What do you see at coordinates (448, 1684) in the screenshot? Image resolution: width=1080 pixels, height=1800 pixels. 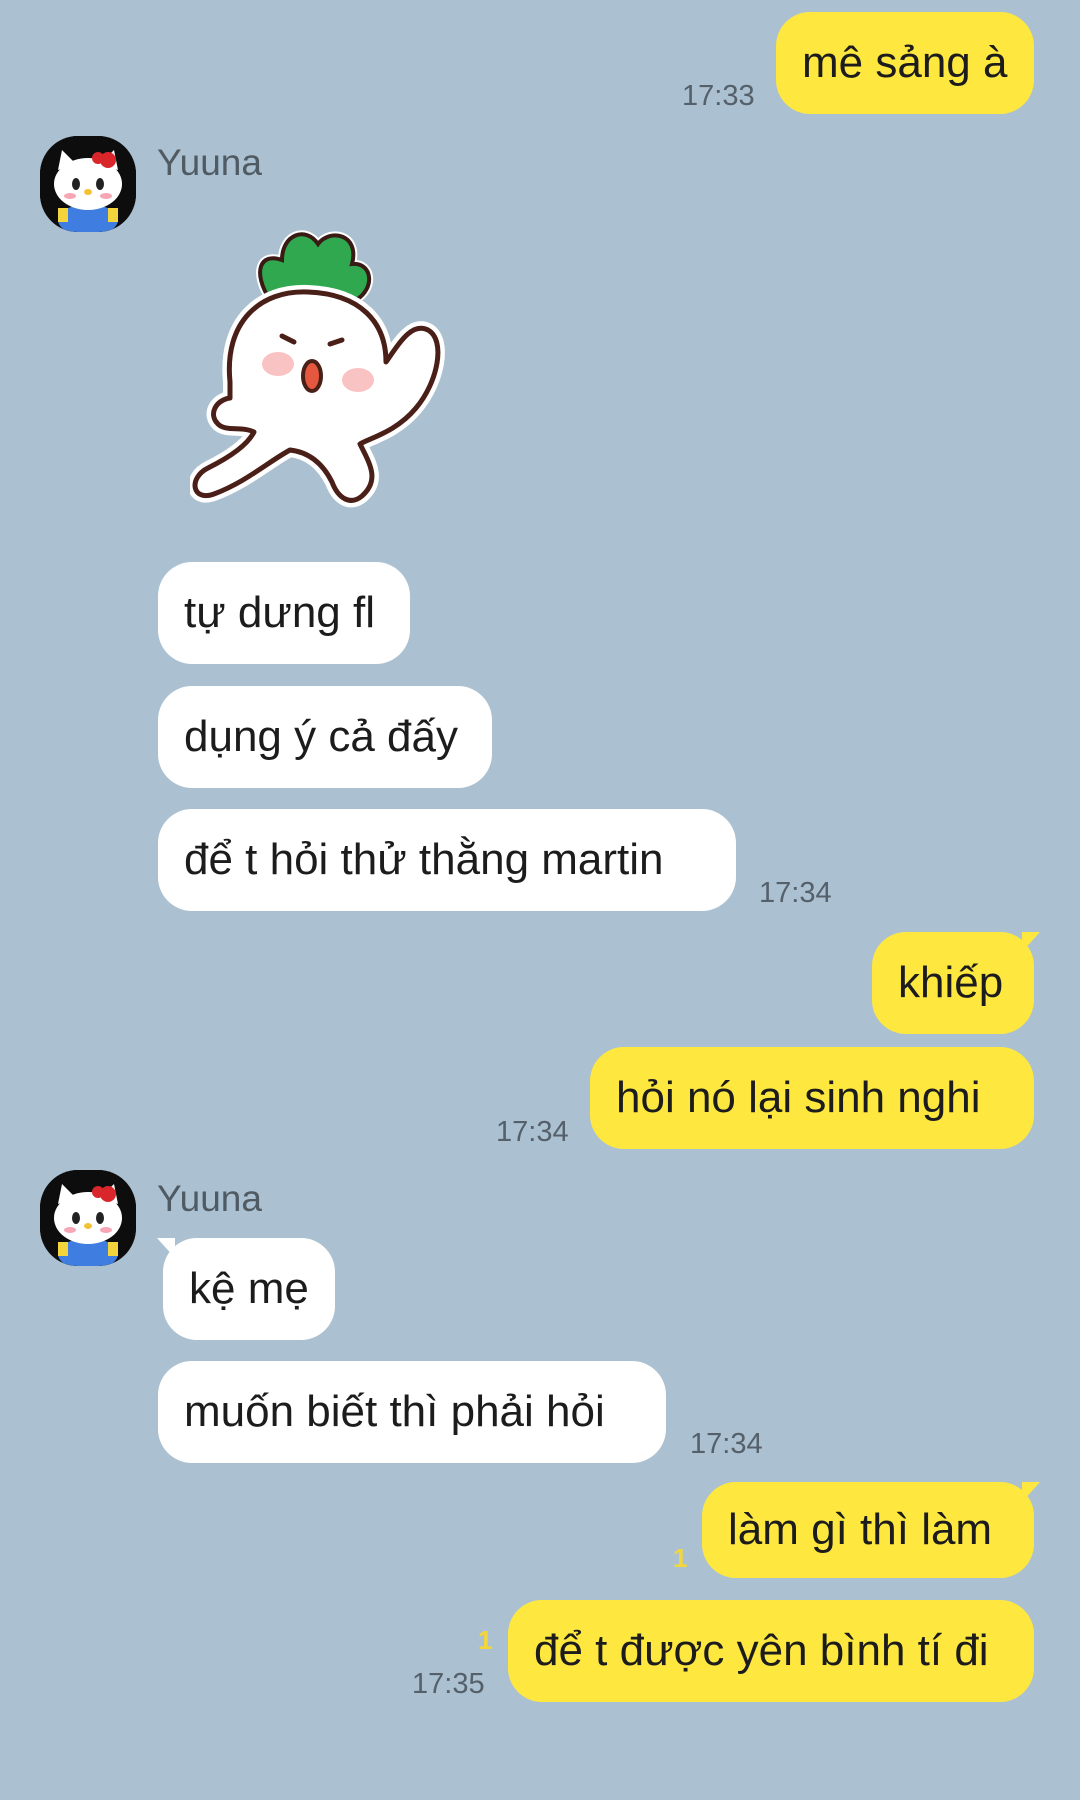 I see `message-time: 17:35` at bounding box center [448, 1684].